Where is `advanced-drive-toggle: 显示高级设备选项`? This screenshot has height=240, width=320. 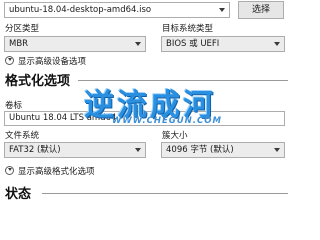
advanced-drive-toggle: 显示高级设备选项 is located at coordinates (52, 61).